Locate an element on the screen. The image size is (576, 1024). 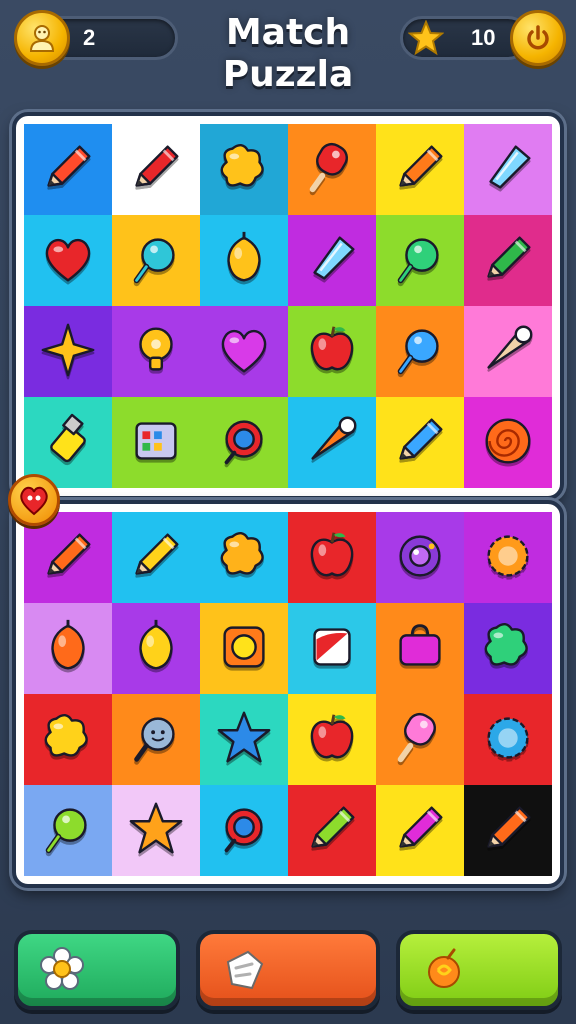
top-tile-r1-c5 is located at coordinates (420, 169).